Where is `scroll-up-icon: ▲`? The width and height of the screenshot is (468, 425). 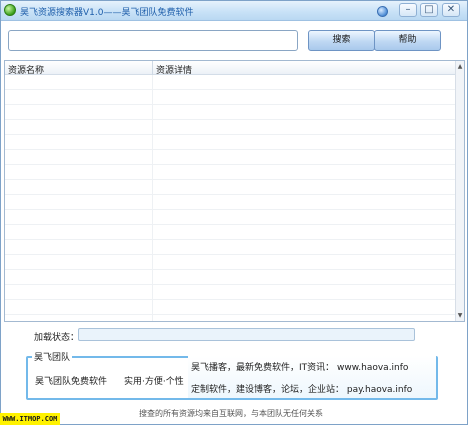
scroll-up-icon: ▲ is located at coordinates (460, 66).